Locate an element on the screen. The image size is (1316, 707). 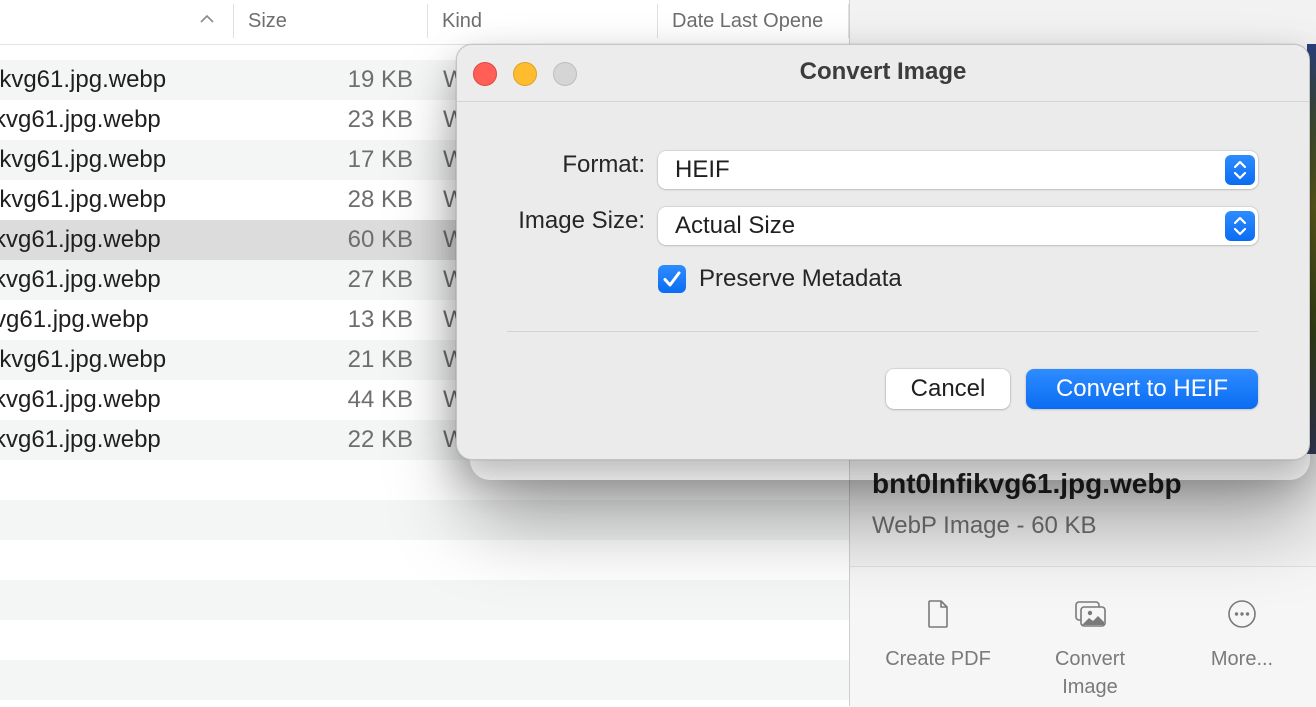
cancel-button: Cancel is located at coordinates (948, 389).